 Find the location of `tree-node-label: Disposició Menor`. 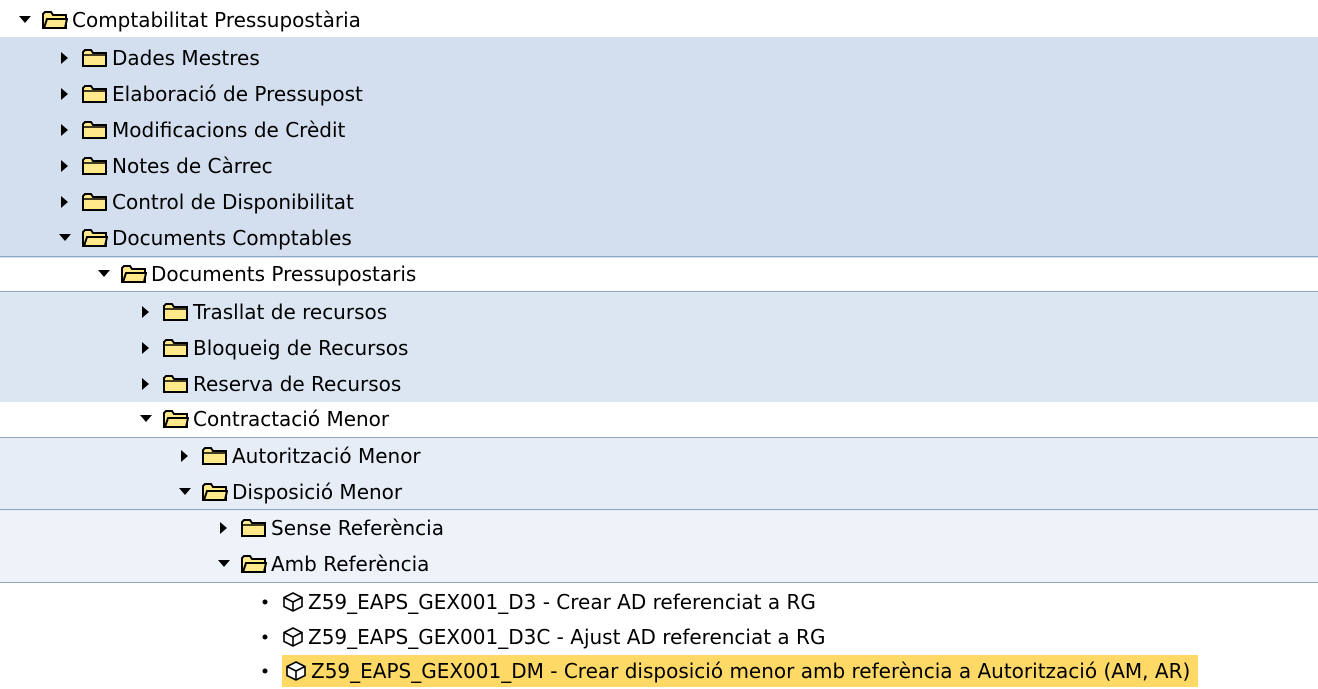

tree-node-label: Disposició Menor is located at coordinates (317, 492).